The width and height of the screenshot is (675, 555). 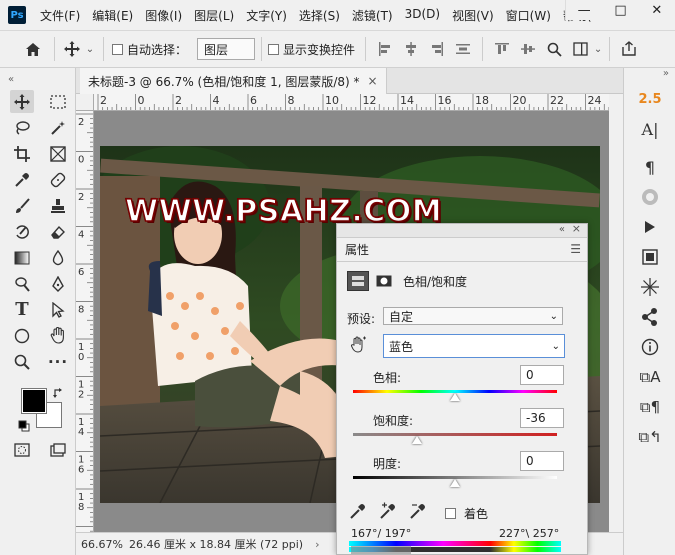 What do you see at coordinates (455, 397) in the screenshot?
I see `hue-slider-thumb` at bounding box center [455, 397].